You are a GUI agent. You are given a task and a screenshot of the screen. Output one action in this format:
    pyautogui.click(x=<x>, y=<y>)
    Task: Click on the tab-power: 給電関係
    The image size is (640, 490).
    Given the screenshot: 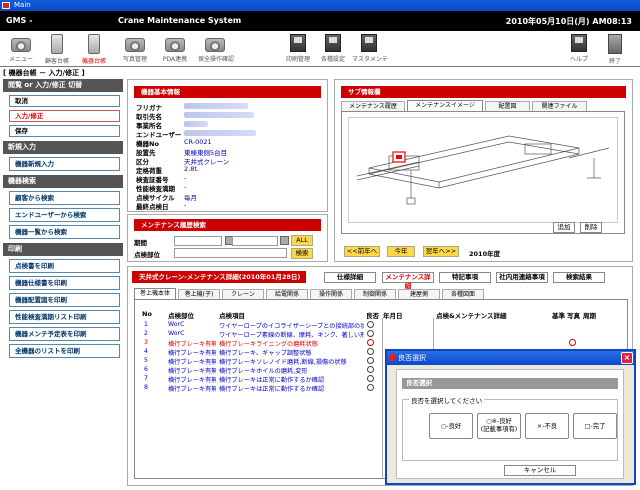 What is the action you would take?
    pyautogui.click(x=287, y=294)
    